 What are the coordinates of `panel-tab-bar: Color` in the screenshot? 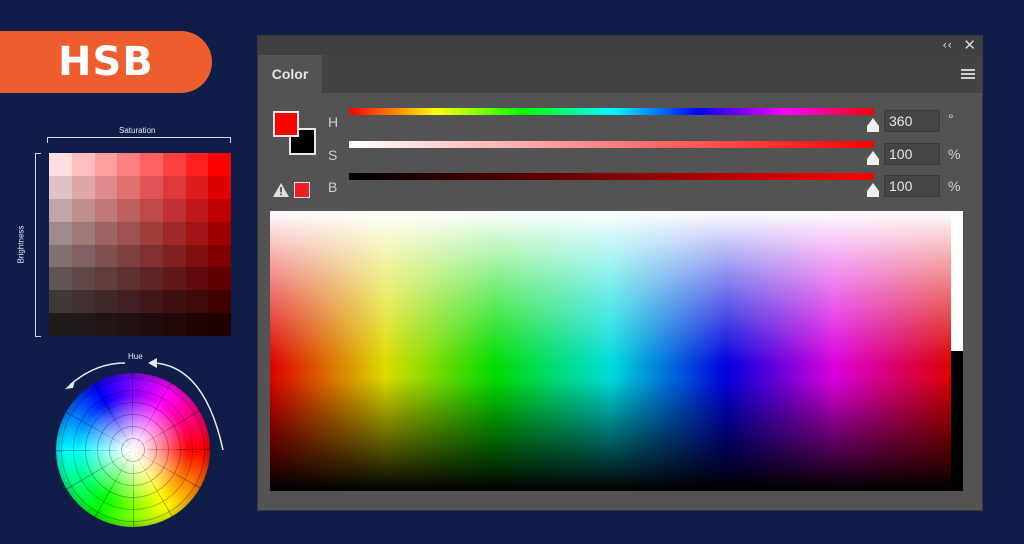 It's located at (620, 74).